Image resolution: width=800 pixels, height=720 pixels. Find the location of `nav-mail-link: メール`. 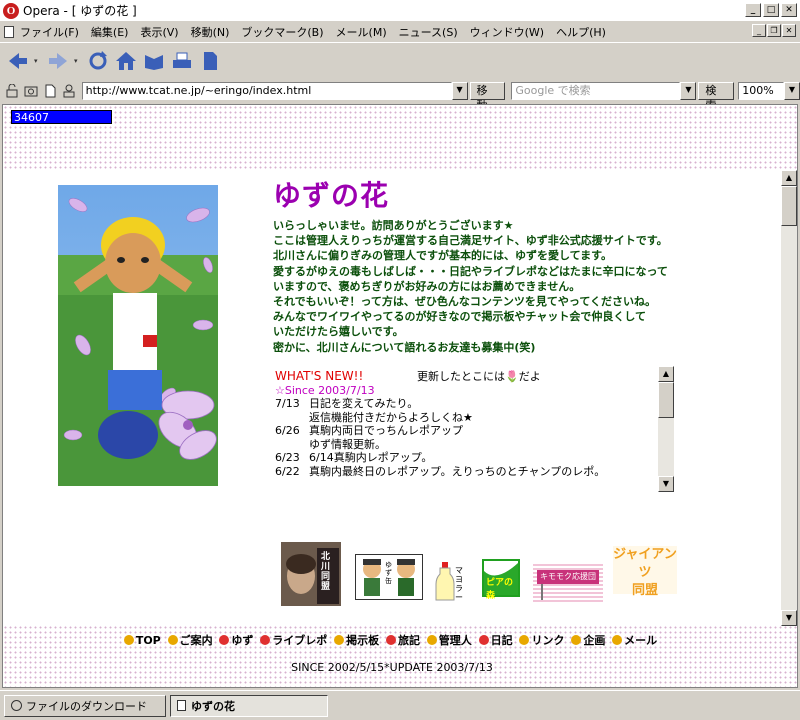

nav-mail-link: メール is located at coordinates (640, 640).